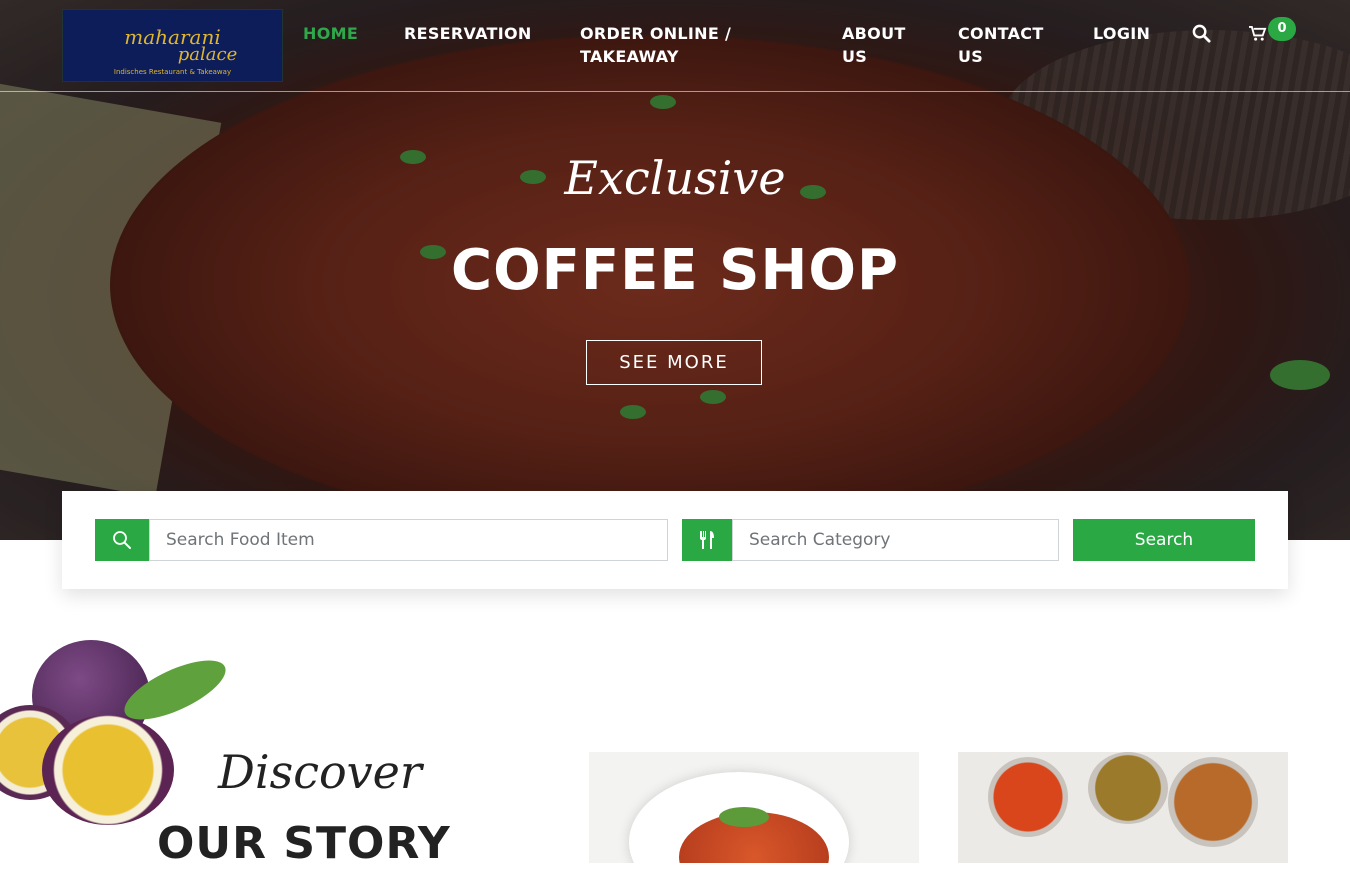  What do you see at coordinates (408, 540) in the screenshot?
I see `food-search-input` at bounding box center [408, 540].